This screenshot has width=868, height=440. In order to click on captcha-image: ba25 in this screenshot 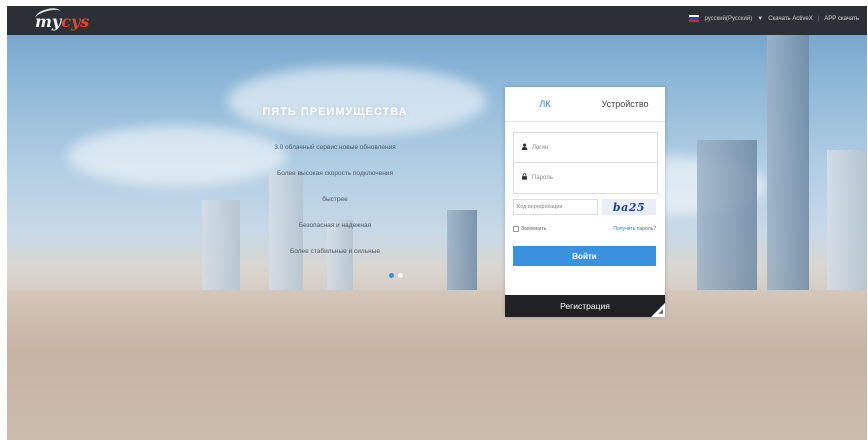, I will do `click(629, 207)`.